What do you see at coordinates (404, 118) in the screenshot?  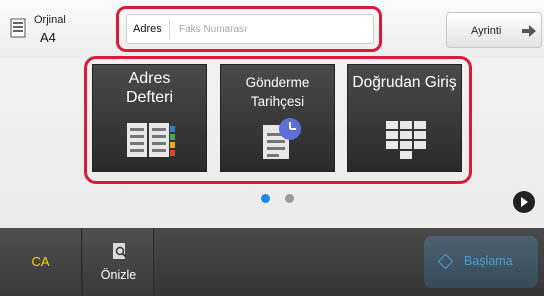 I see `direct-entry-tile: Doğrudan Giriş` at bounding box center [404, 118].